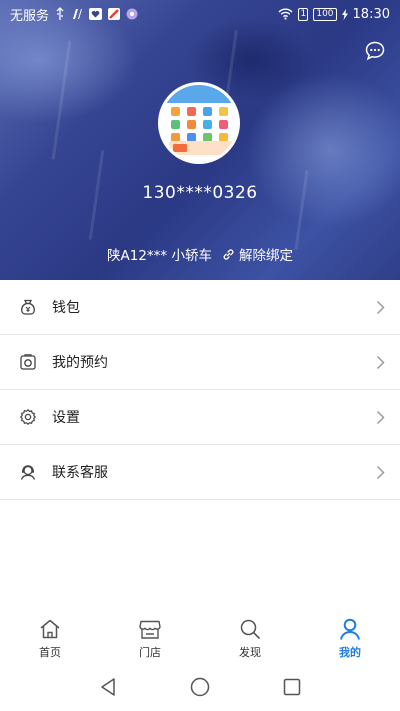 The width and height of the screenshot is (400, 711). Describe the element at coordinates (303, 14) in the screenshot. I see `sim-icon: 1` at that location.